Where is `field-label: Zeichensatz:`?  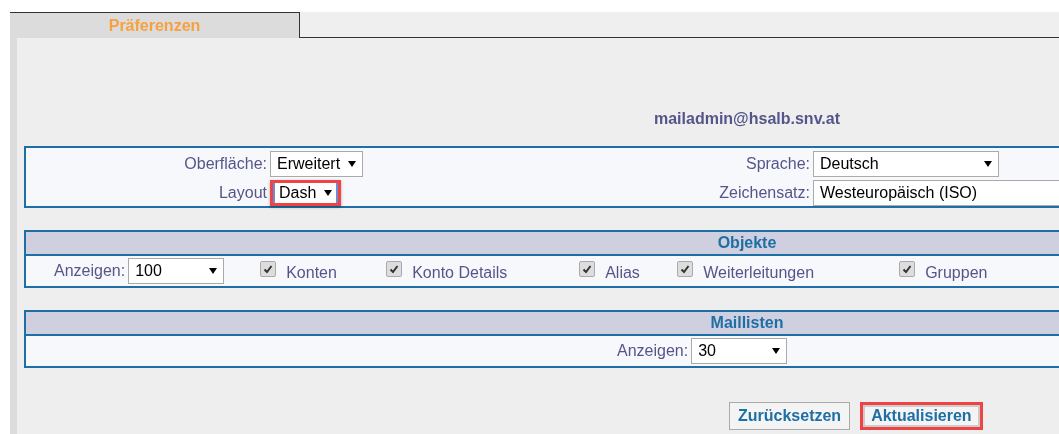 field-label: Zeichensatz: is located at coordinates (764, 192).